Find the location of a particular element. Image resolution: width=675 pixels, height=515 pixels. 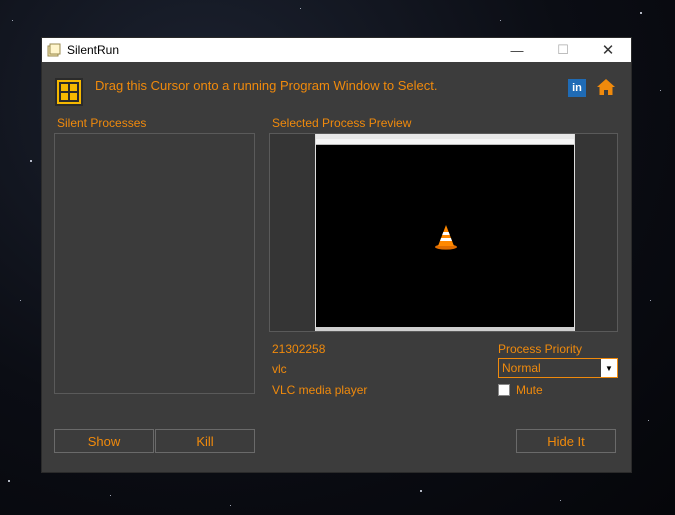

crosshair-icon is located at coordinates (69, 92).